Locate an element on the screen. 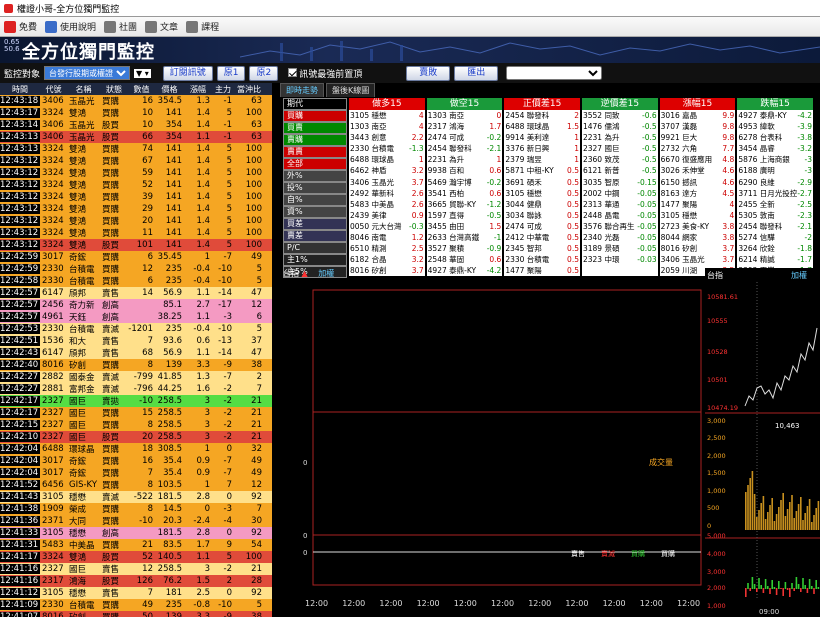 Image resolution: width=820 pixels, height=617 pixels. rank-header: 正價差15 is located at coordinates (542, 104).